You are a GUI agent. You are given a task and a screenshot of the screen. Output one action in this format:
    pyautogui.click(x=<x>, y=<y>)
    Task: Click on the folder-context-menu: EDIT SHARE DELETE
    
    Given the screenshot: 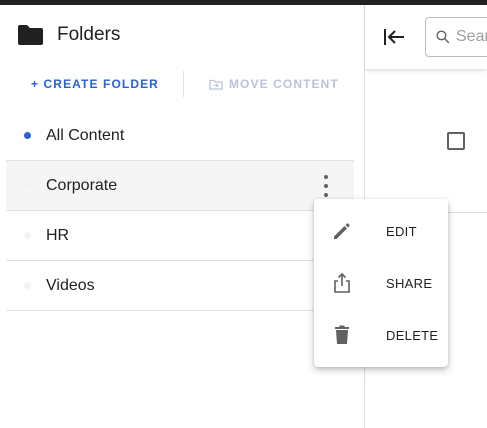 What is the action you would take?
    pyautogui.click(x=381, y=283)
    